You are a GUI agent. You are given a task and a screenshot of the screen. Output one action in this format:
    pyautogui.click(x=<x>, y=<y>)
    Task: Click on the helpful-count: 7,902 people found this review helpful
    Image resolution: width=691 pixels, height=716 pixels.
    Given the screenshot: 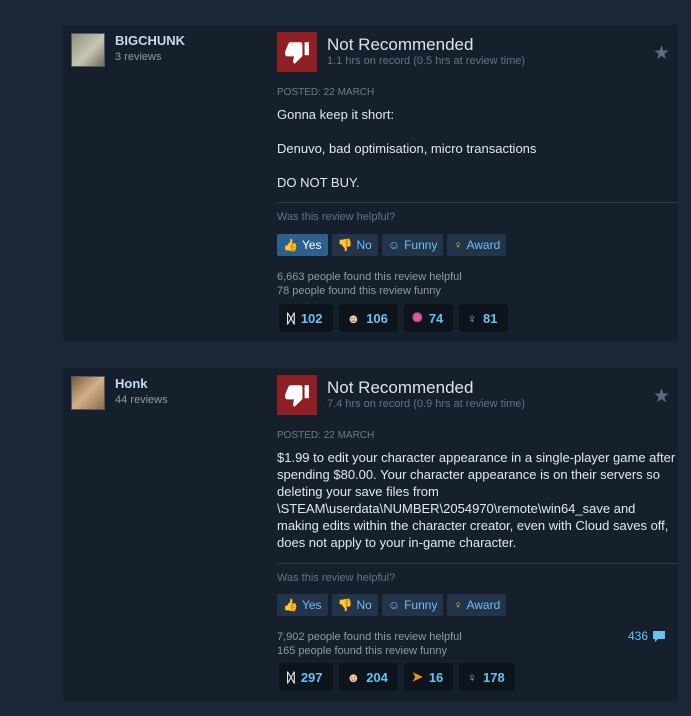 What is the action you would take?
    pyautogui.click(x=369, y=637)
    